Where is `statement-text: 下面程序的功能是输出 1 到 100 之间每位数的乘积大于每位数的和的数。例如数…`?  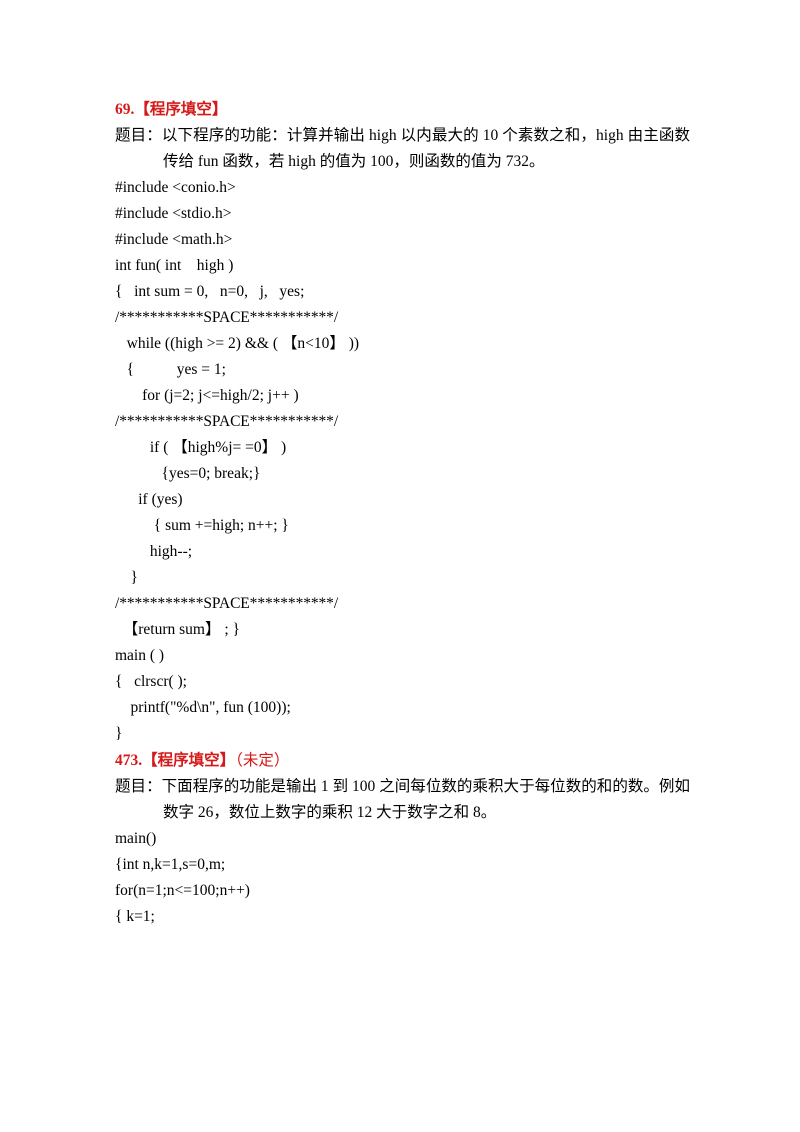
statement-text: 下面程序的功能是输出 1 到 100 之间每位数的乘积大于每位数的和的数。例如数… is located at coordinates (425, 799).